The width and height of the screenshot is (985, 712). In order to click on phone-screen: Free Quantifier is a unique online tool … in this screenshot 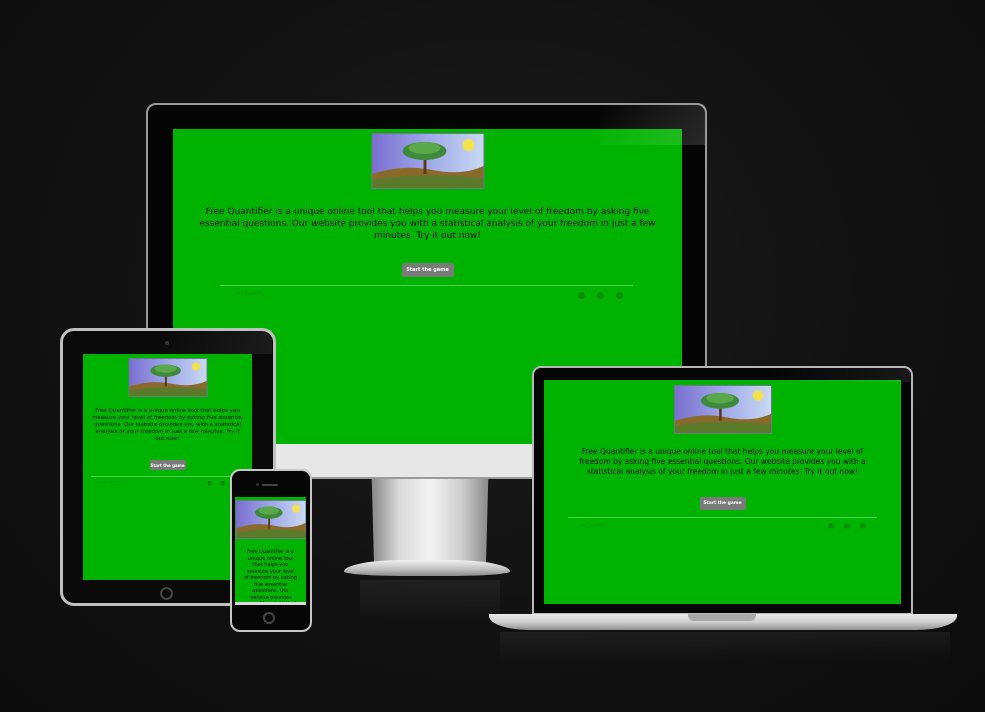, I will do `click(270, 551)`.